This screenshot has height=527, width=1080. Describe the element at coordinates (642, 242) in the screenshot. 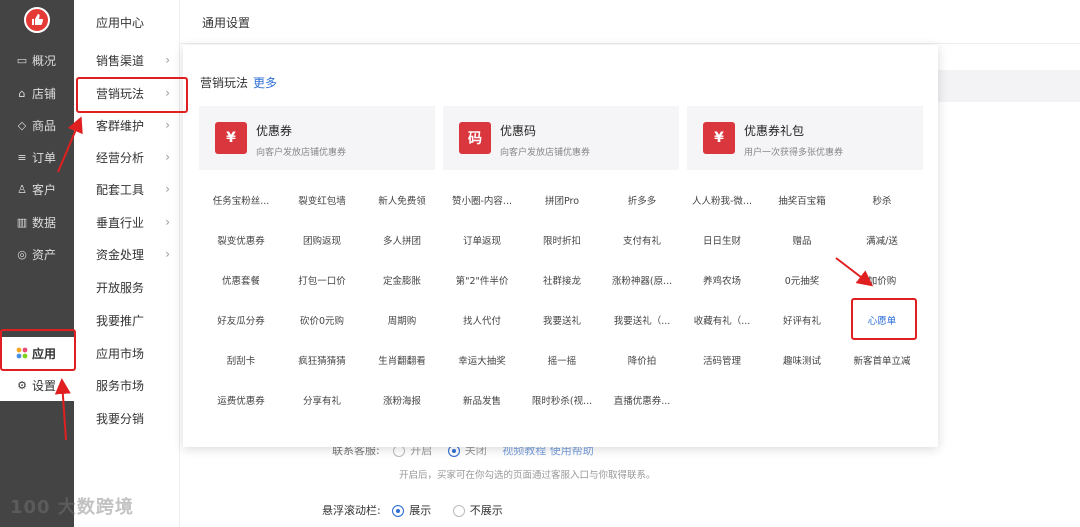

I see `marketing-tool-item: 支付有礼` at that location.